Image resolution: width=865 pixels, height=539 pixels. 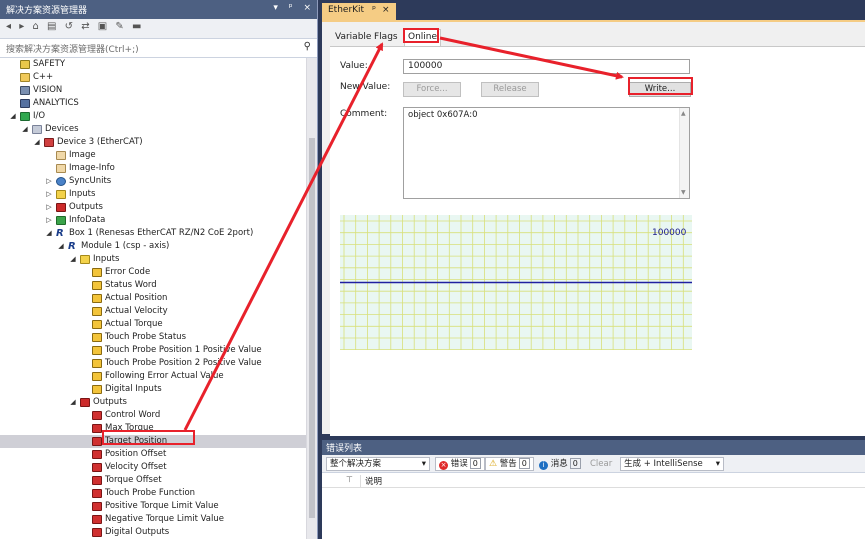 What do you see at coordinates (153, 77) in the screenshot?
I see `tree-item: C++` at bounding box center [153, 77].